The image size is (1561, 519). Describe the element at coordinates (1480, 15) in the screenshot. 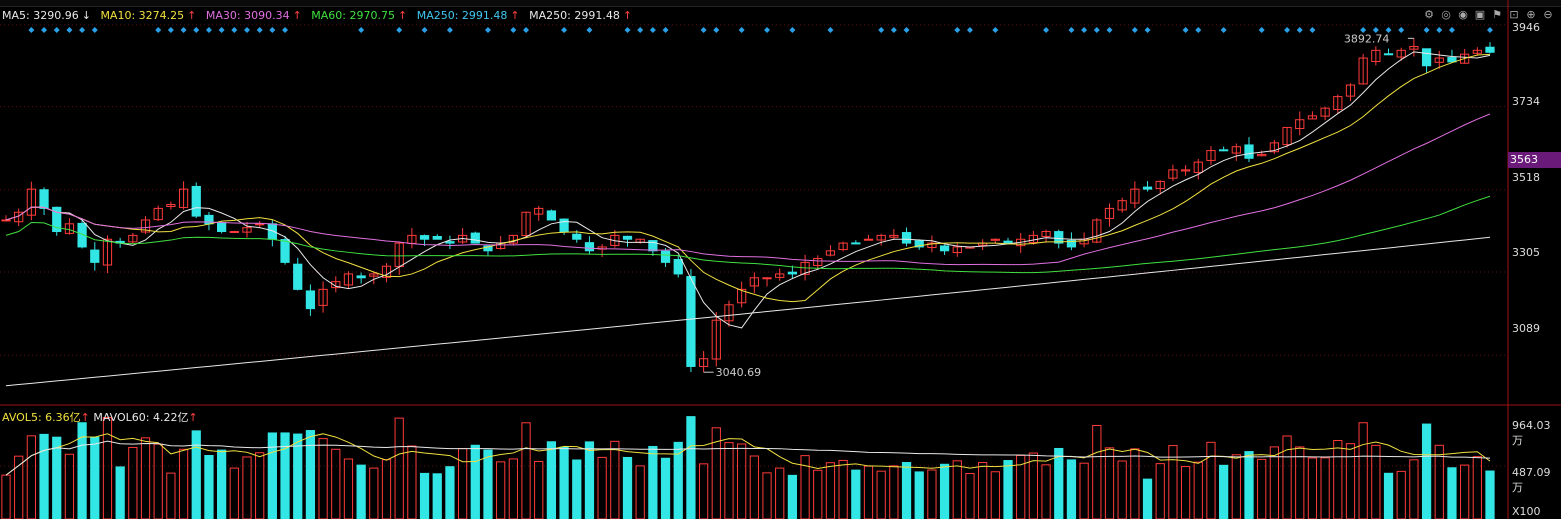

I see `layers-icon: ▣` at that location.